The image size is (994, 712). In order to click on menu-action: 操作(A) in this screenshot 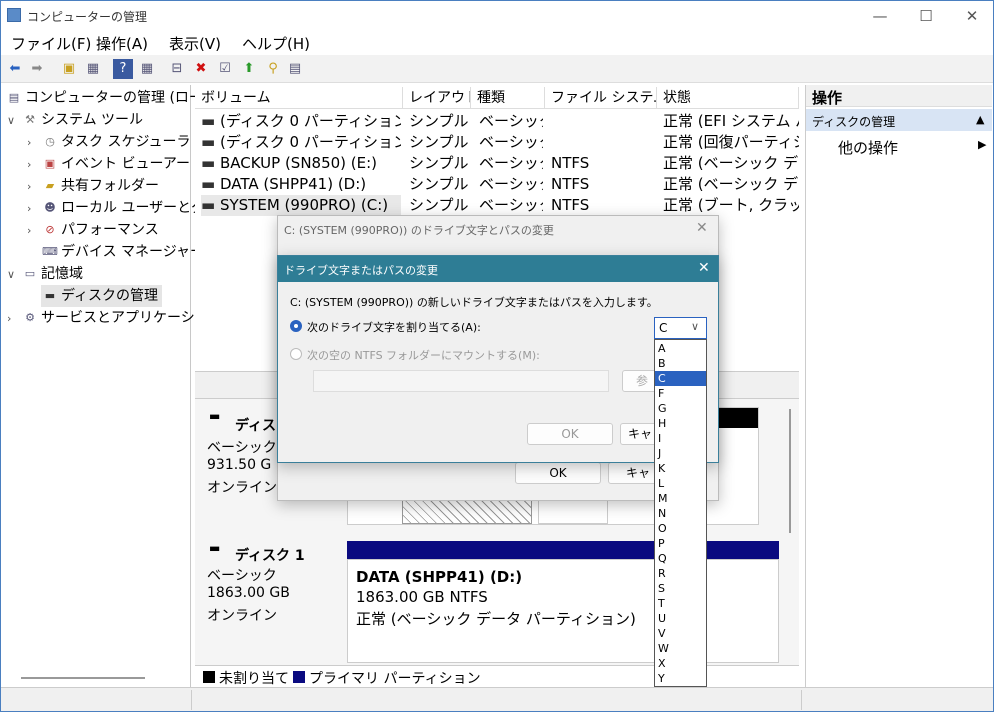, I will do `click(122, 43)`.